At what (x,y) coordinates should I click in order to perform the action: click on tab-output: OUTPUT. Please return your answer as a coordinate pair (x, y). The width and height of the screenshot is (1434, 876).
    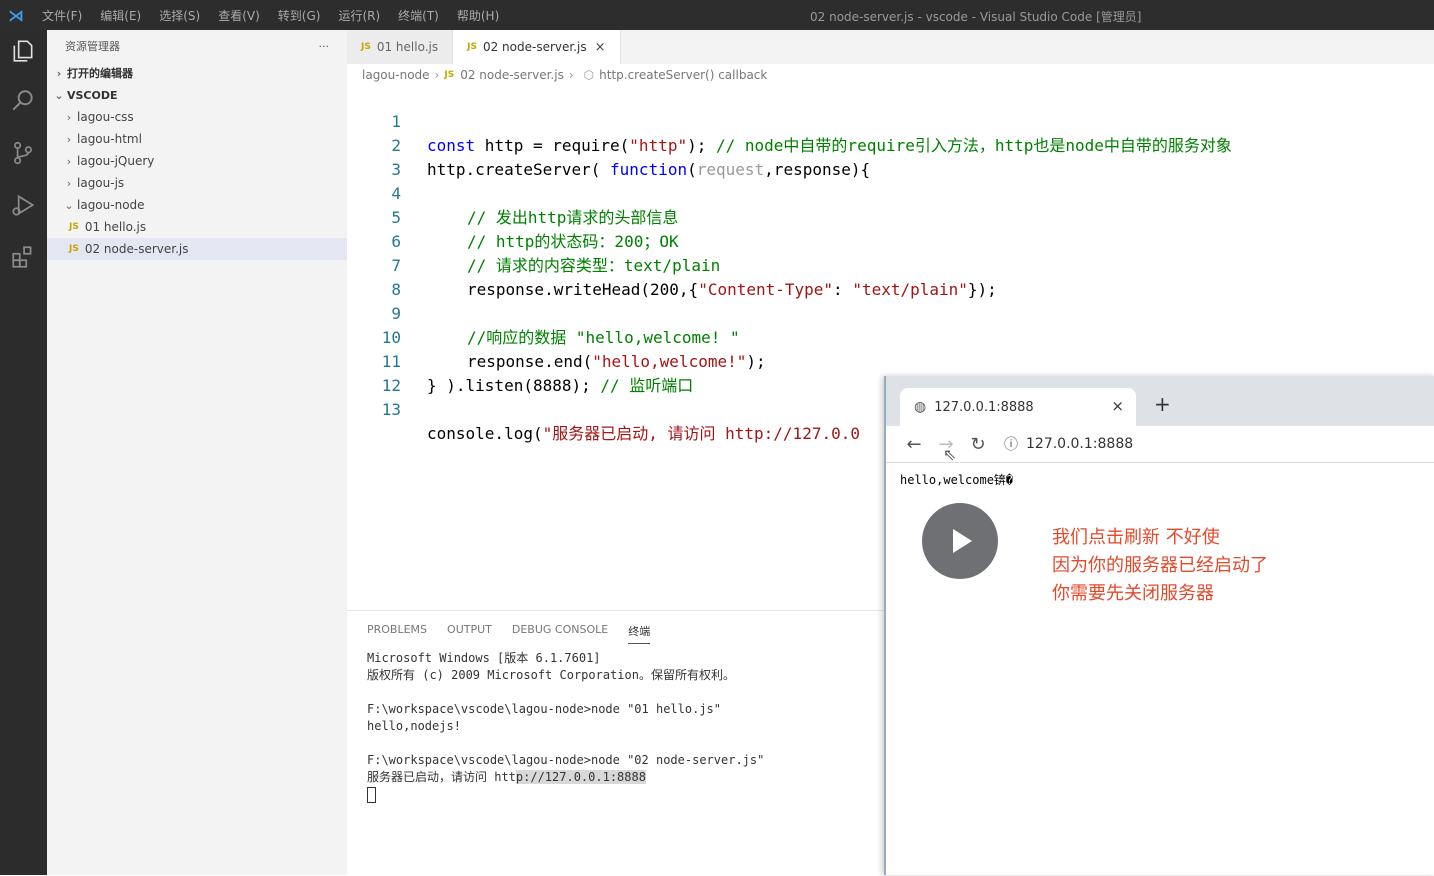
    Looking at the image, I should click on (469, 633).